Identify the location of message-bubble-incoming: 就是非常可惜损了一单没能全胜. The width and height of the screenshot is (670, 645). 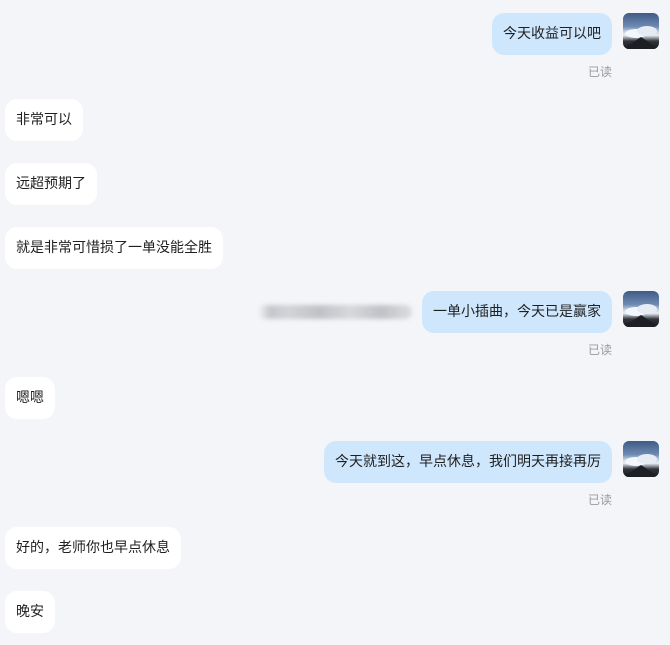
(114, 248).